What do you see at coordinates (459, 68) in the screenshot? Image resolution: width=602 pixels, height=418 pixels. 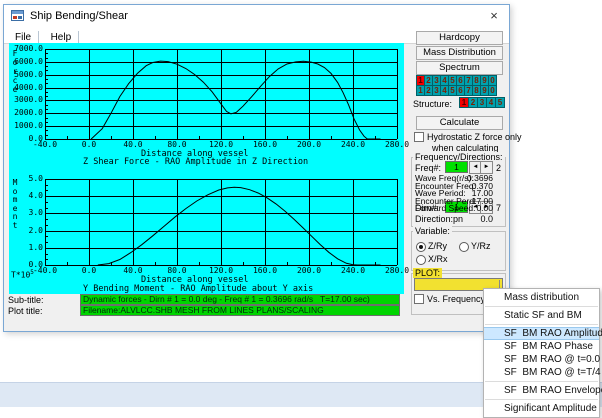 I see `spectrum-button: Spectrum` at bounding box center [459, 68].